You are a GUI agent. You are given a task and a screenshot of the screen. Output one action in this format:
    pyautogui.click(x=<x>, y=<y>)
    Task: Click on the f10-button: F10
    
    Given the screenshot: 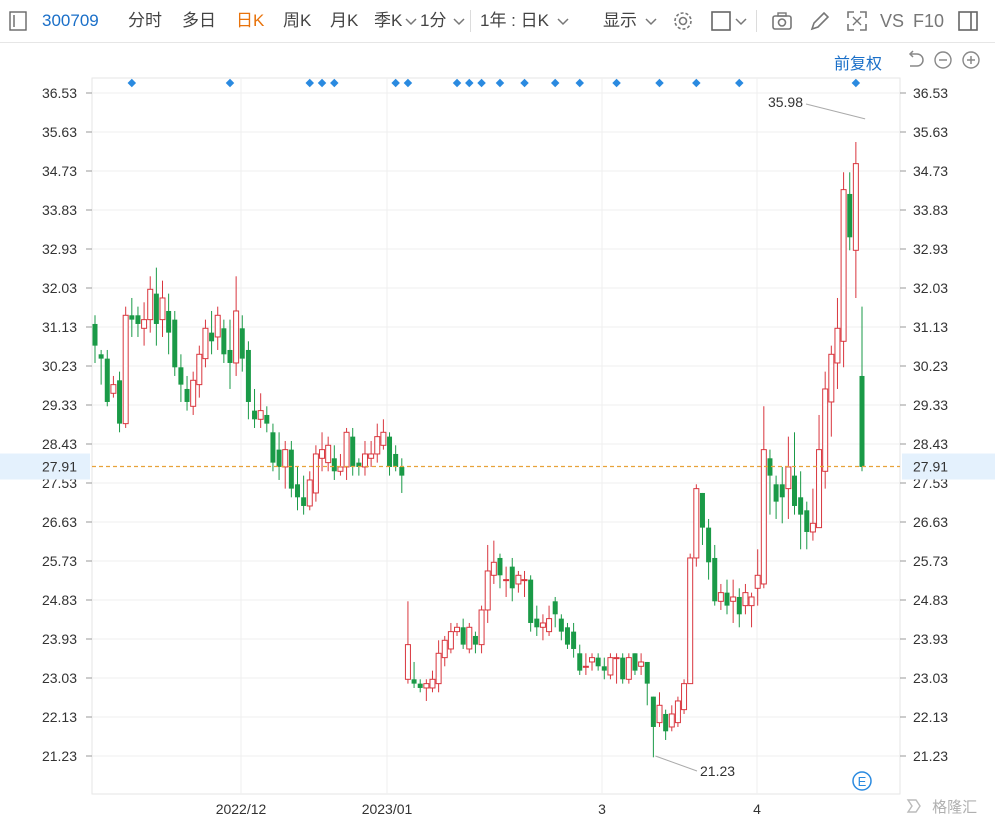 What is the action you would take?
    pyautogui.click(x=928, y=21)
    